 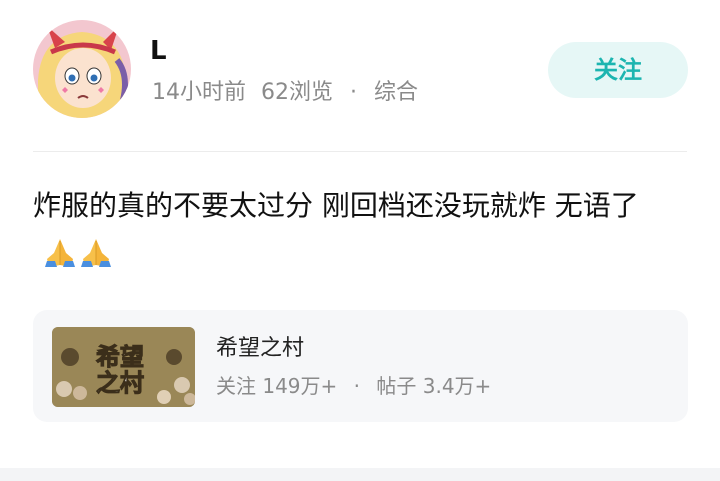 I want to click on forum-thumbnail: 希望之村, so click(x=123, y=367).